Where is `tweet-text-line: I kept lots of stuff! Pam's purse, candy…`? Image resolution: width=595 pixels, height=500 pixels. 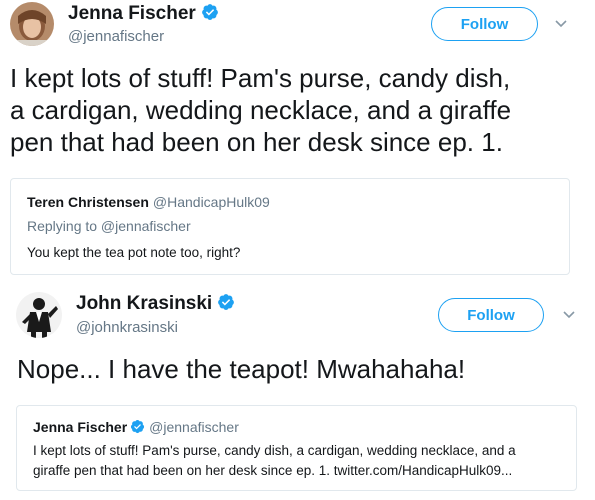 tweet-text-line: I kept lots of stuff! Pam's purse, candy… is located at coordinates (260, 78).